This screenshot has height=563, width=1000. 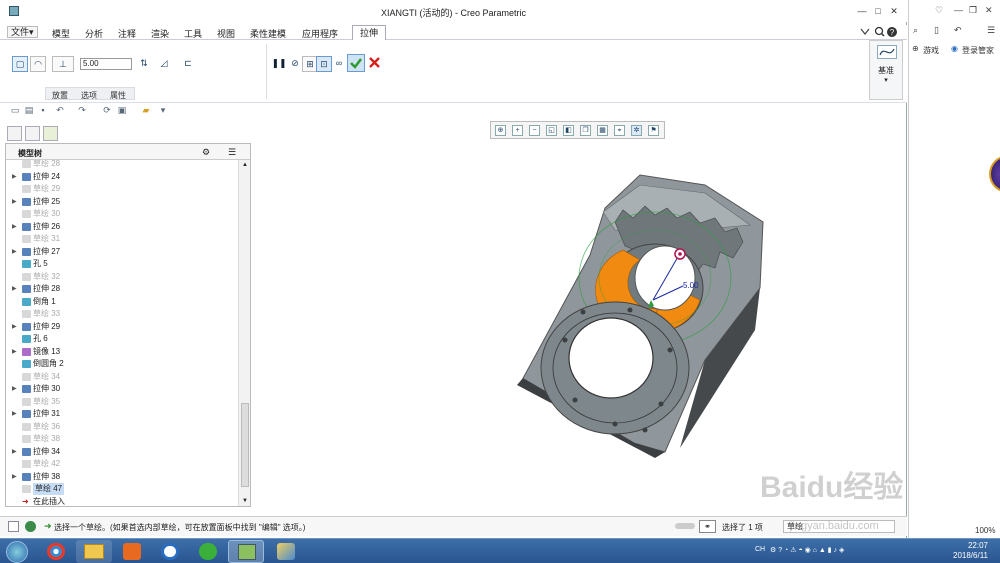 What do you see at coordinates (14, 133) in the screenshot?
I see `tab-model-tree` at bounding box center [14, 133].